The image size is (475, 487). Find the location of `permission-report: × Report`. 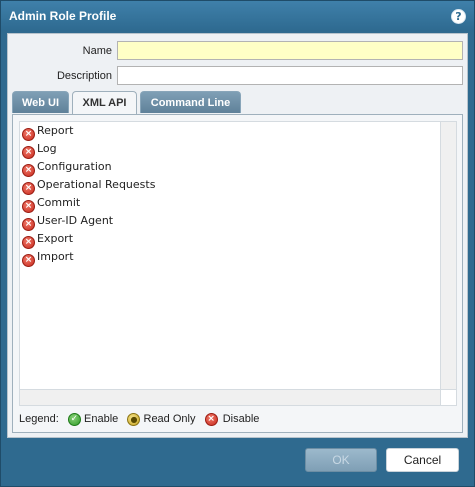

permission-report: × Report is located at coordinates (48, 131).